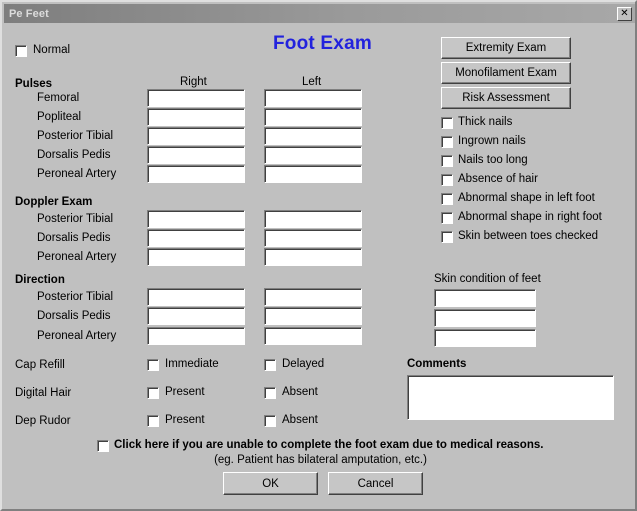 The width and height of the screenshot is (637, 511). Describe the element at coordinates (77, 336) in the screenshot. I see `row-label-direction-2: Peroneal Artery` at that location.